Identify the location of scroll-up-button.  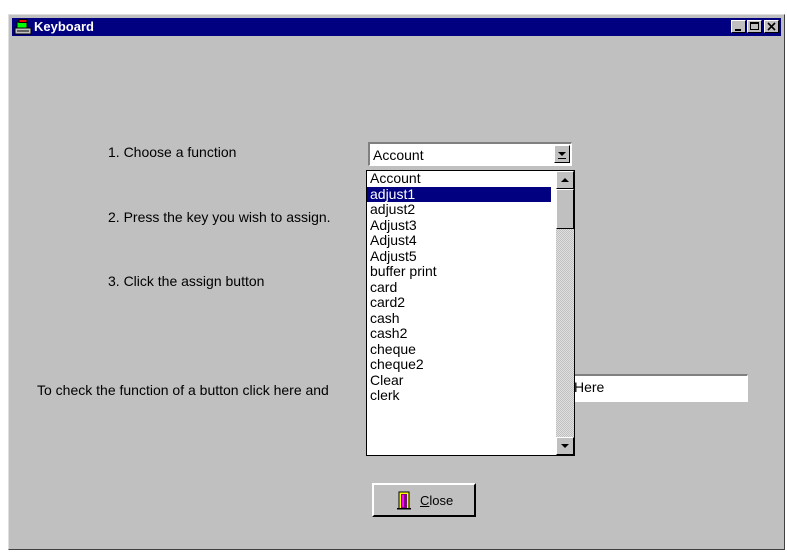
(565, 180).